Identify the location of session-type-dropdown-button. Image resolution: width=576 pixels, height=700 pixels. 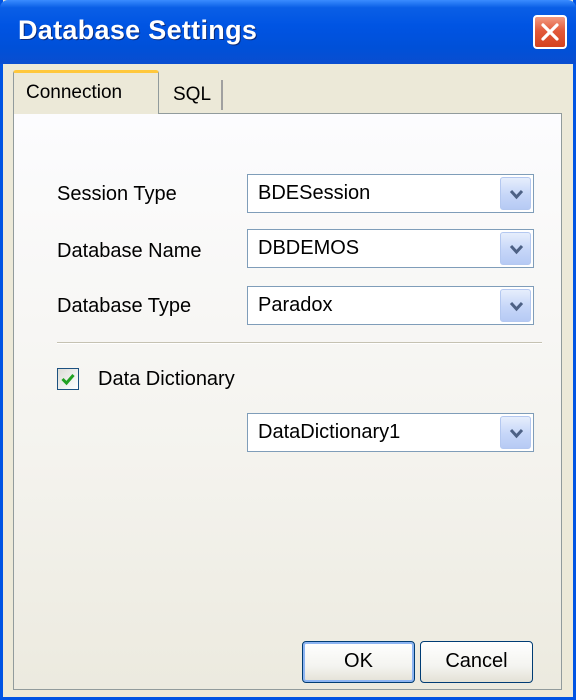
(515, 193).